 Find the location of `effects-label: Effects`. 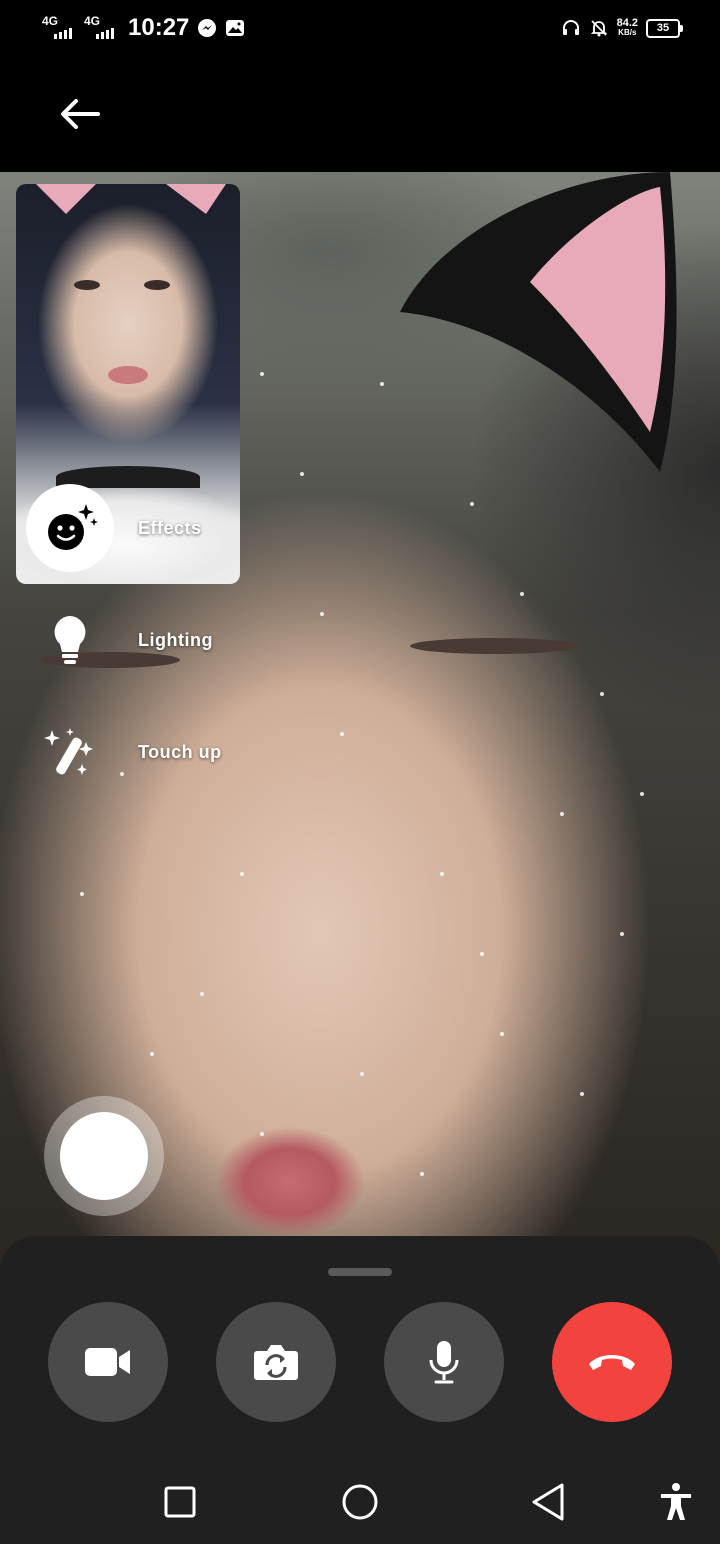

effects-label: Effects is located at coordinates (170, 527).